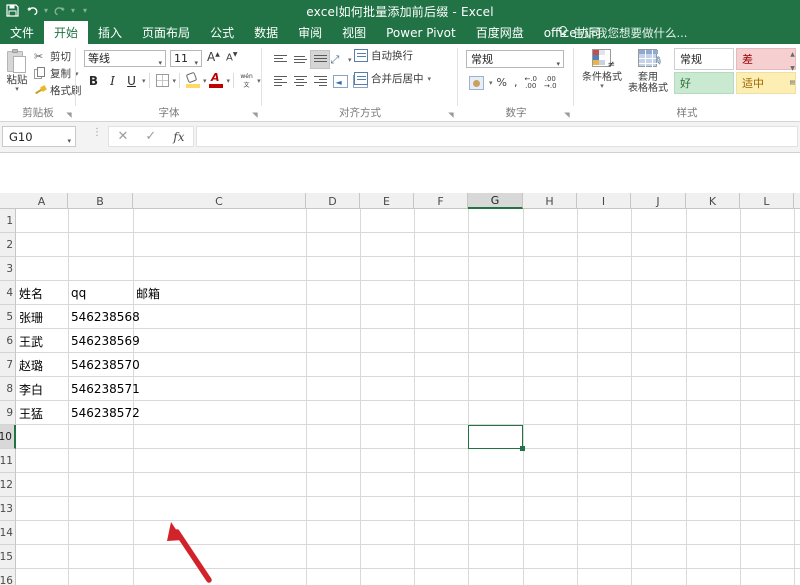  Describe the element at coordinates (500, 32) in the screenshot. I see `tab-baidu-netdisk: 百度网盘` at that location.